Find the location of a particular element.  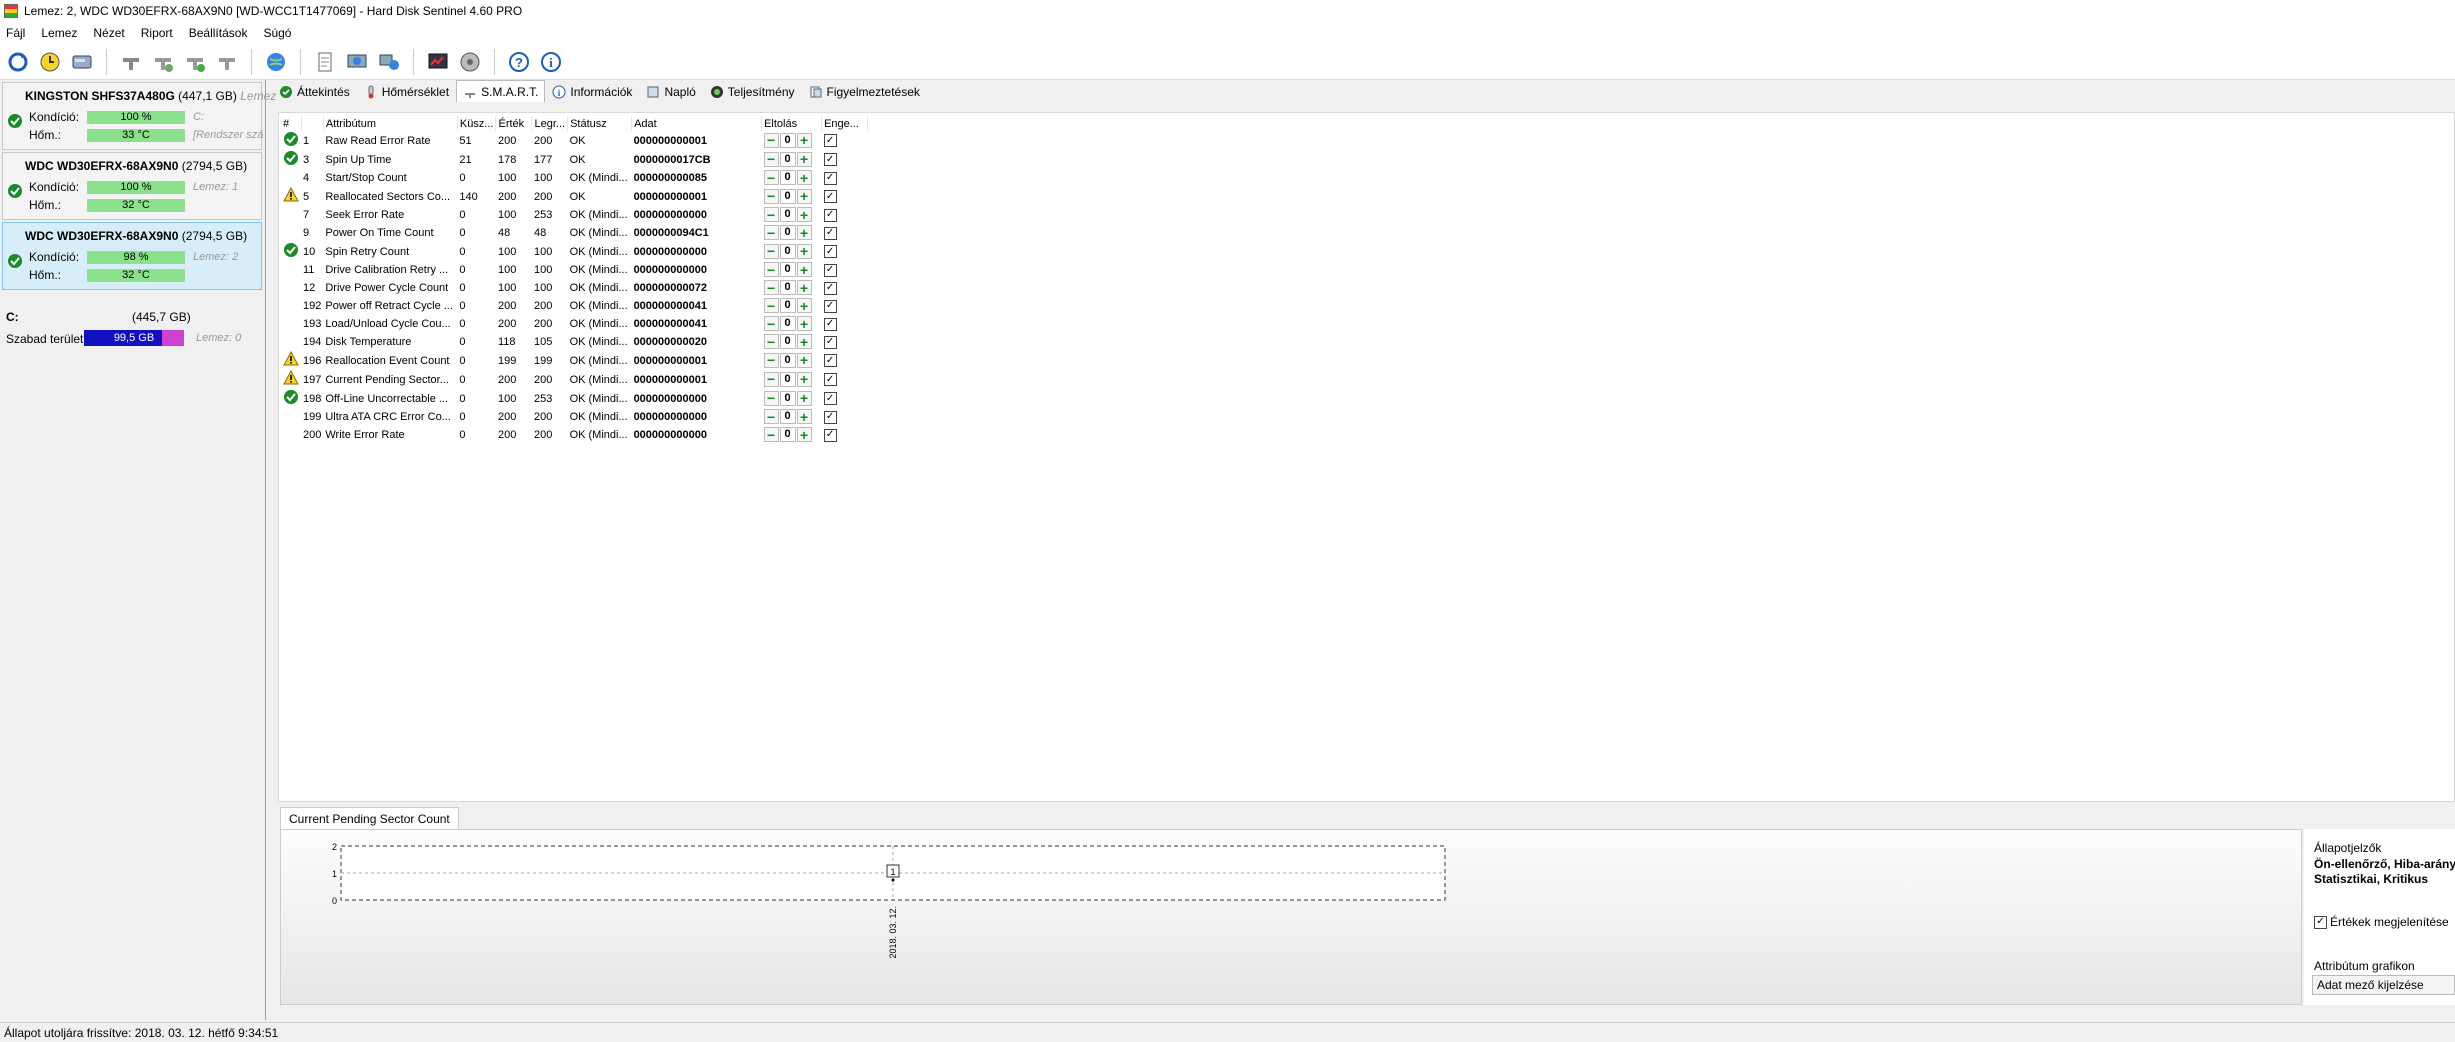

tab-information: i Információk is located at coordinates (592, 92).